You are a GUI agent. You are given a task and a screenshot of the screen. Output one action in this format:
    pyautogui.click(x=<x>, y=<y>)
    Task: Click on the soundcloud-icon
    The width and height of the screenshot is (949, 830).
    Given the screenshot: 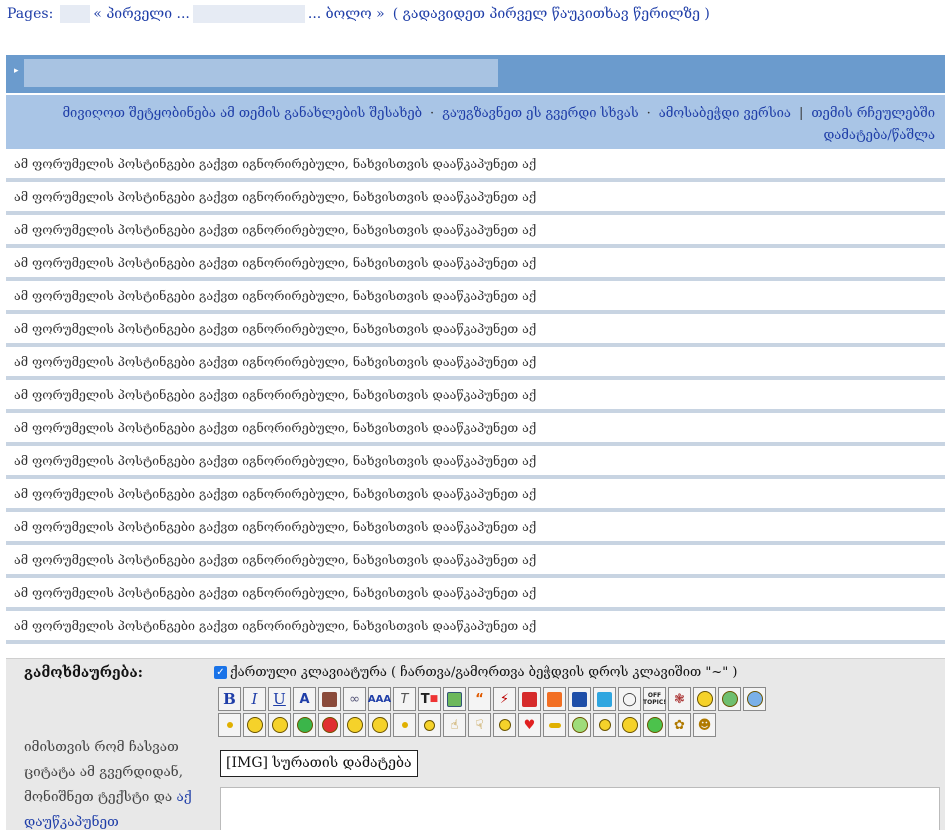 What is the action you would take?
    pyautogui.click(x=554, y=699)
    